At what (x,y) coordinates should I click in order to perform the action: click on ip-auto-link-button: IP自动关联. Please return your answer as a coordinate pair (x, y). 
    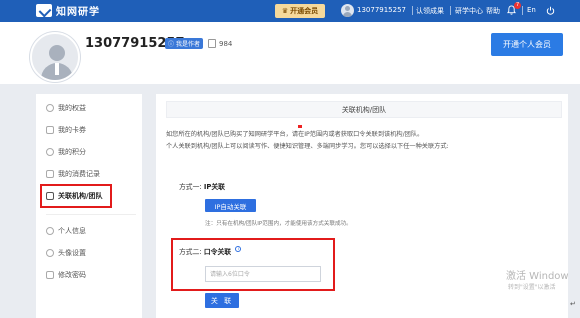
    Looking at the image, I should click on (230, 205).